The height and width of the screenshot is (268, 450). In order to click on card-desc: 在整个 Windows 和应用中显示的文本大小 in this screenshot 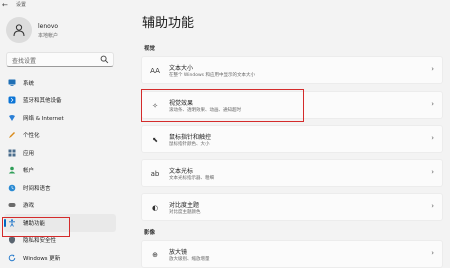, I will do `click(212, 75)`.